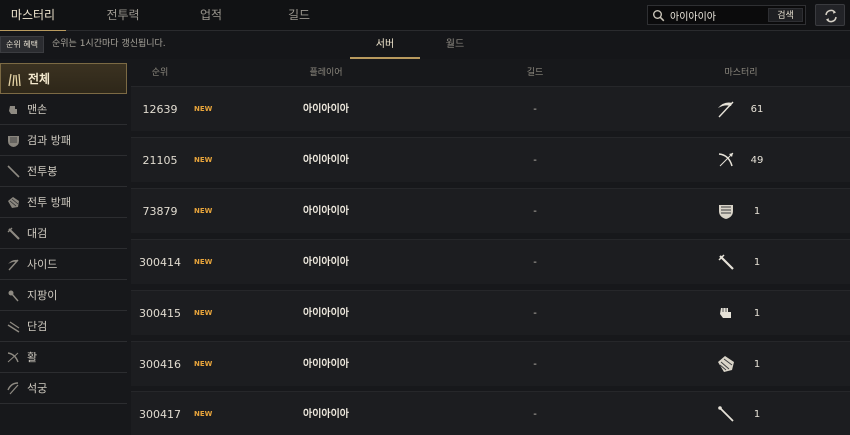 This screenshot has width=850, height=435. I want to click on dagger-icon, so click(13, 326).